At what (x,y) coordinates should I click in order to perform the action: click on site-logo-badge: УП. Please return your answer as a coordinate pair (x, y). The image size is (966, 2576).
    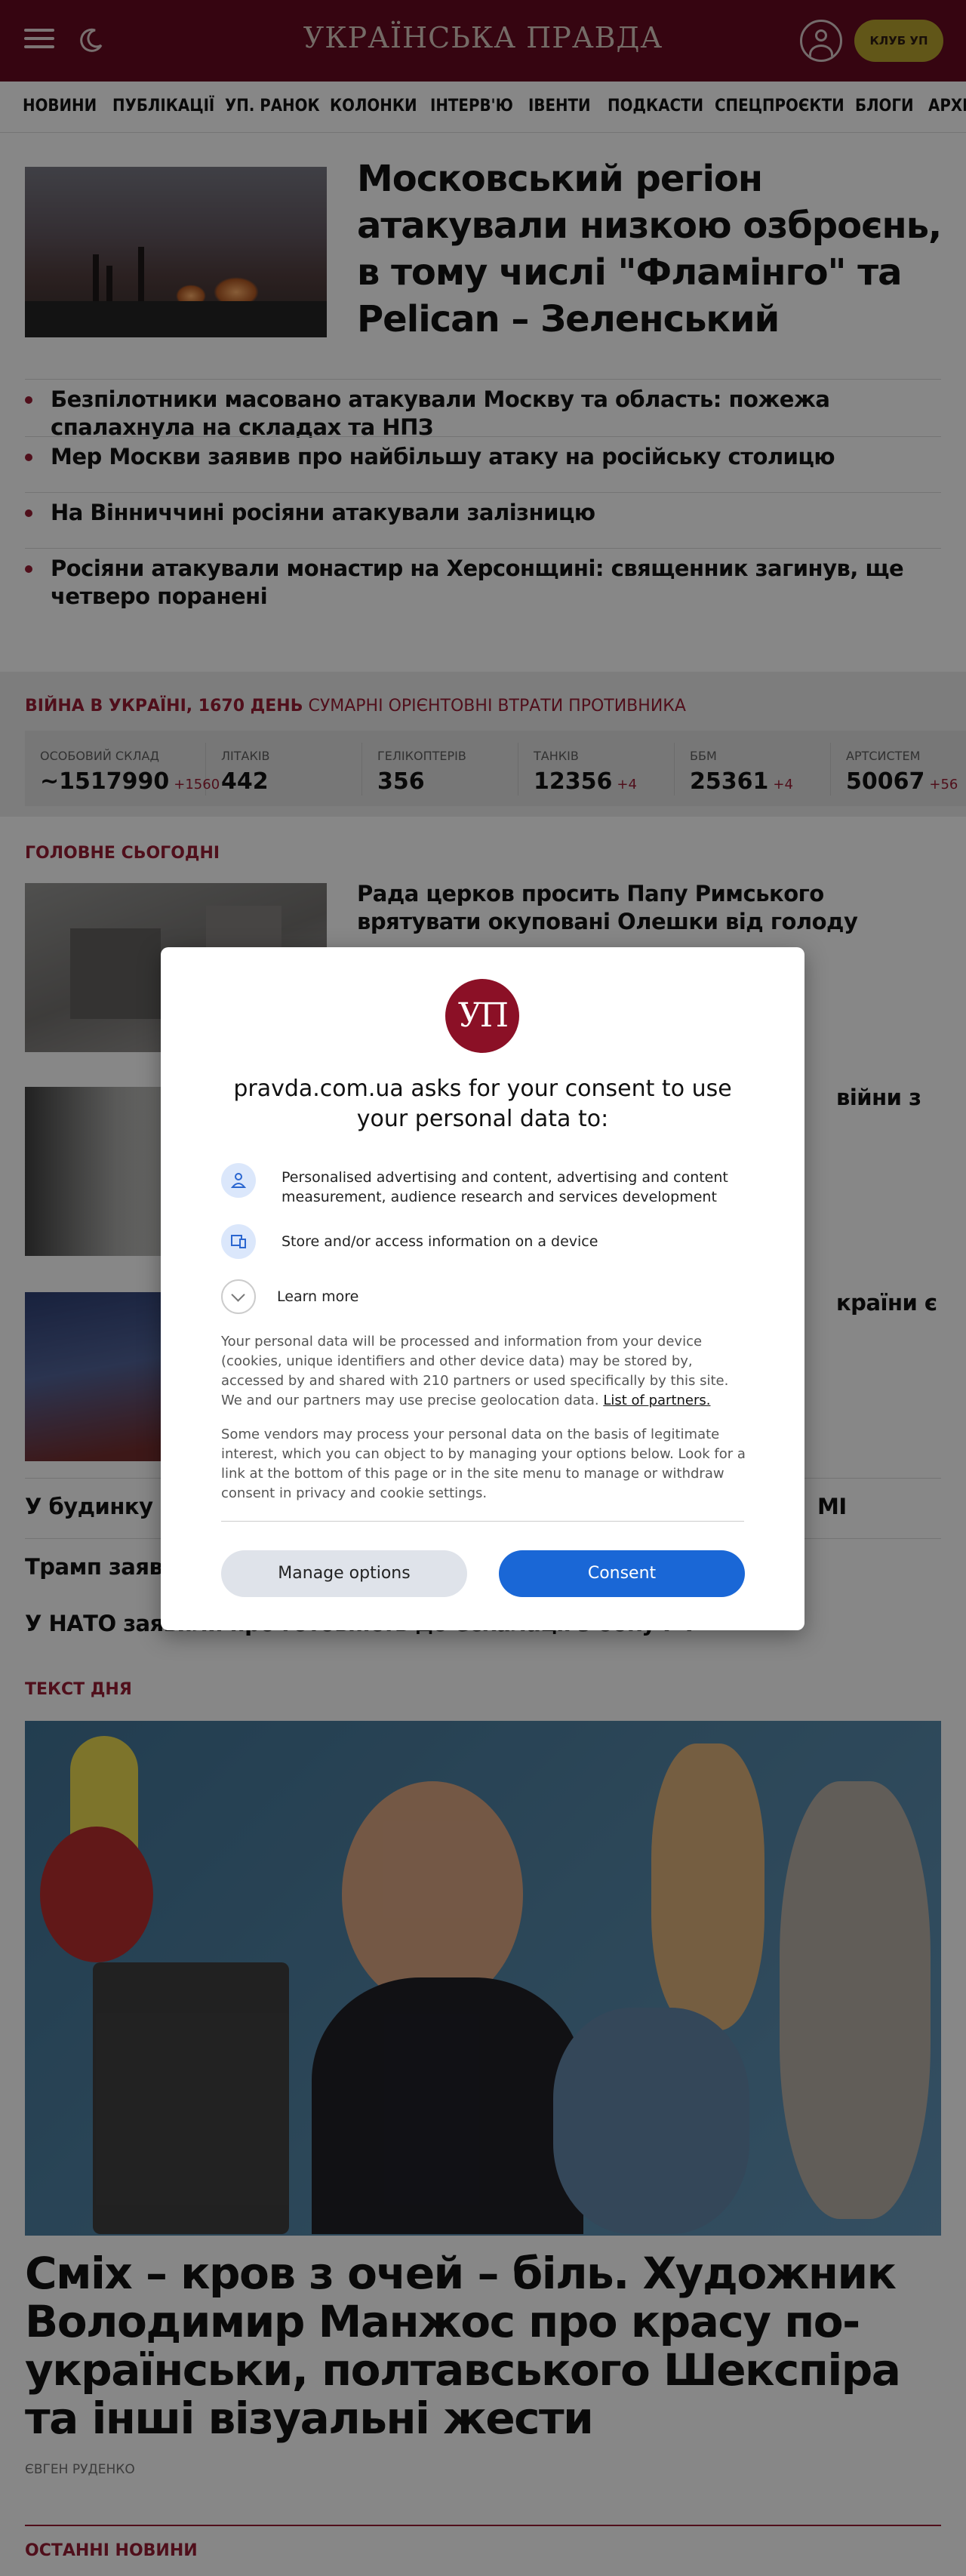
    Looking at the image, I should click on (482, 1016).